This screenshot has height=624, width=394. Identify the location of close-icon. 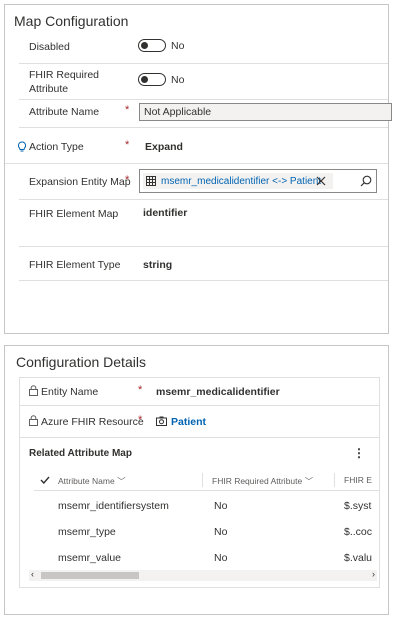
(321, 181).